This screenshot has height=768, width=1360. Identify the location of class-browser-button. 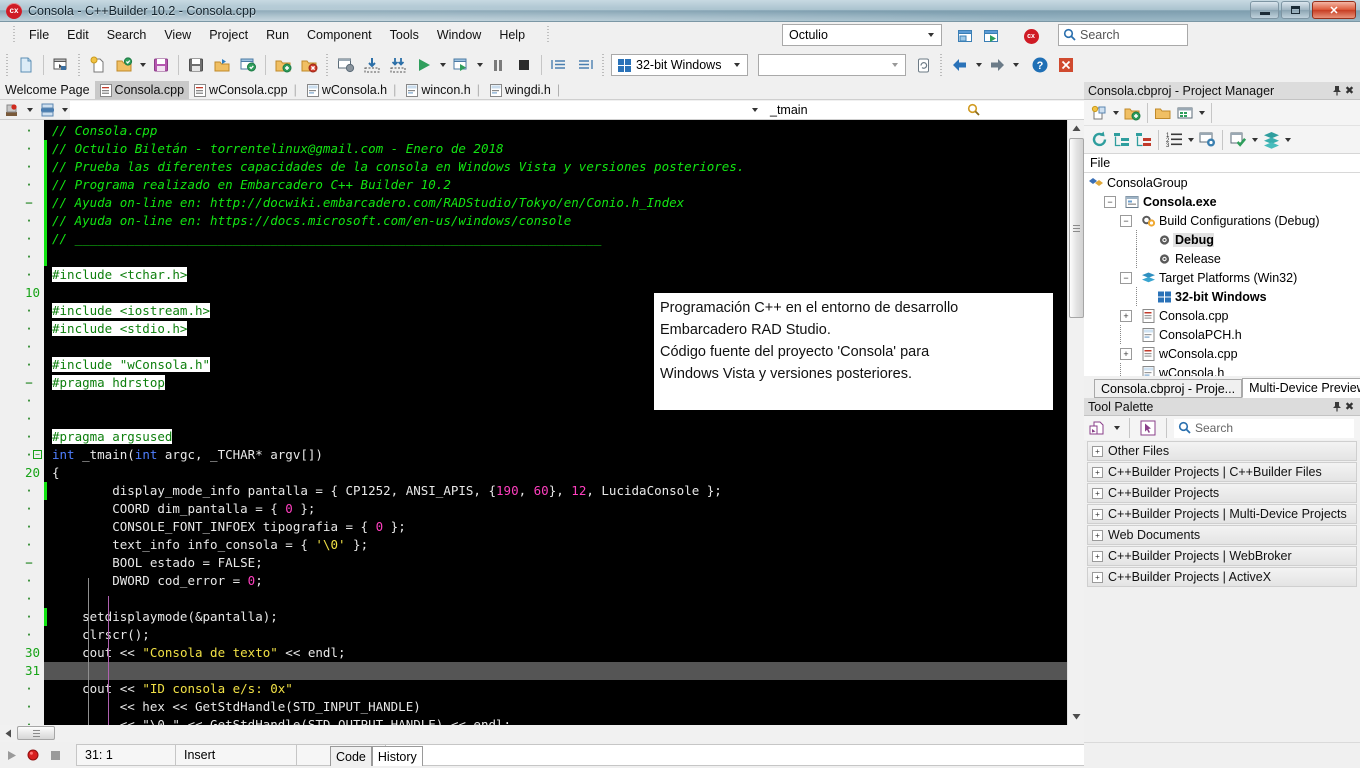
(12, 110).